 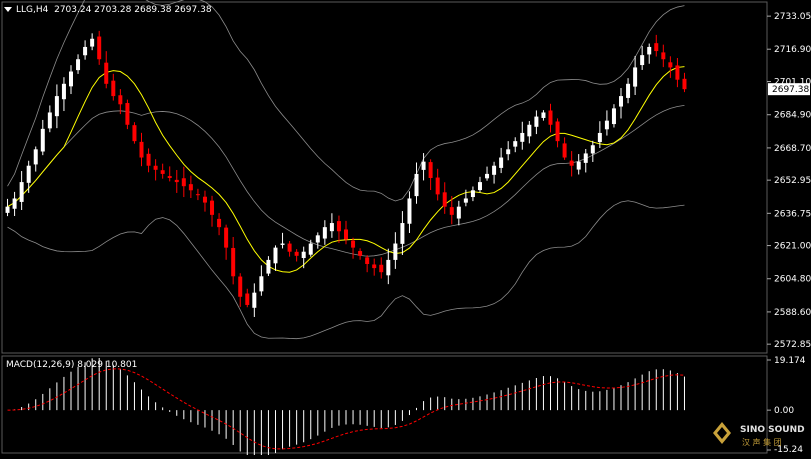 What do you see at coordinates (792, 280) in the screenshot?
I see `price-tick-label: 2604.80` at bounding box center [792, 280].